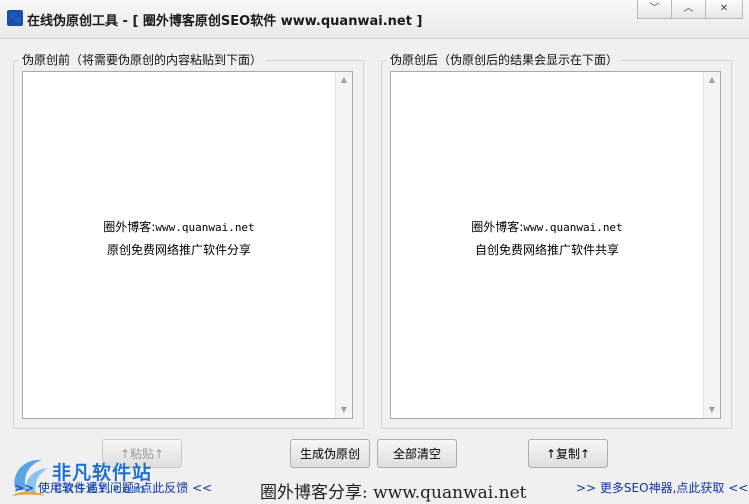  I want to click on window-controls: ﹀ ︿ ✕, so click(690, 10).